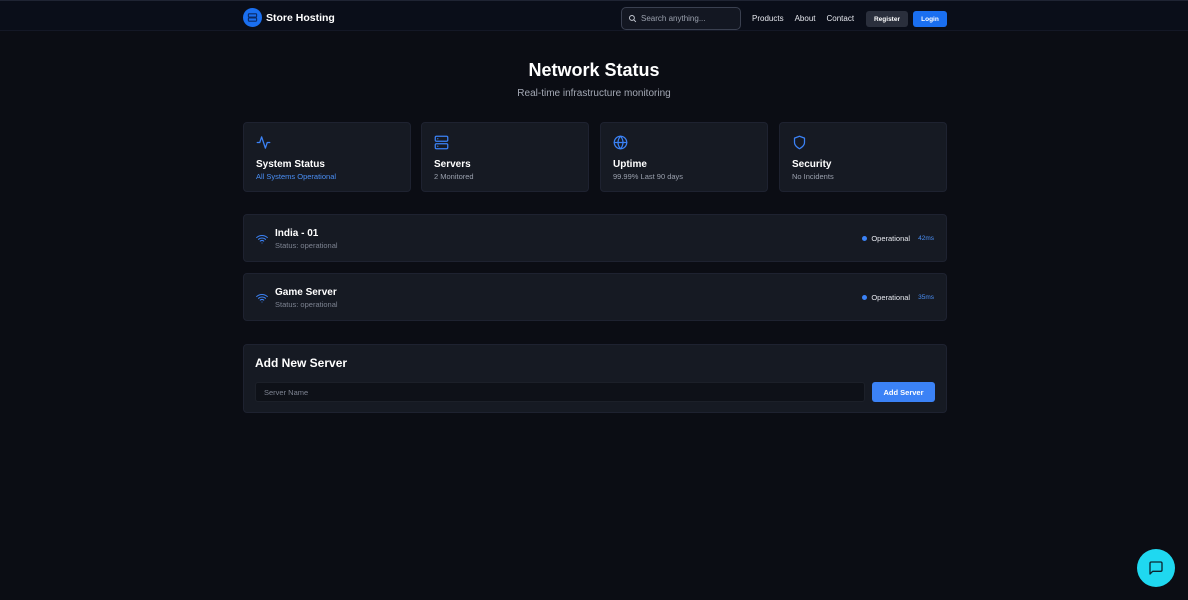 Image resolution: width=1188 pixels, height=600 pixels. What do you see at coordinates (306, 292) in the screenshot?
I see `server-name: Game Server` at bounding box center [306, 292].